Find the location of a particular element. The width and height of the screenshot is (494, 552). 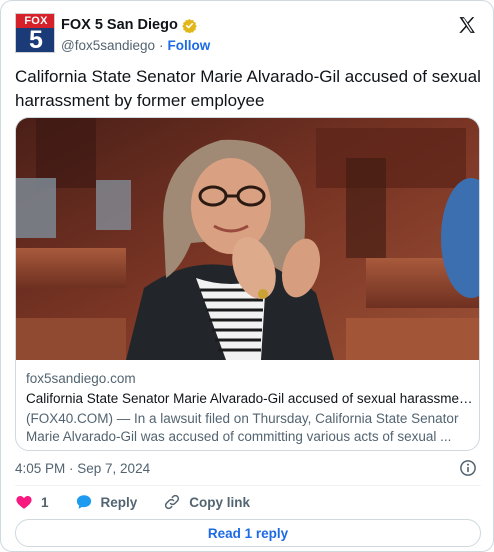

avatar: FOX 5 is located at coordinates (35, 33).